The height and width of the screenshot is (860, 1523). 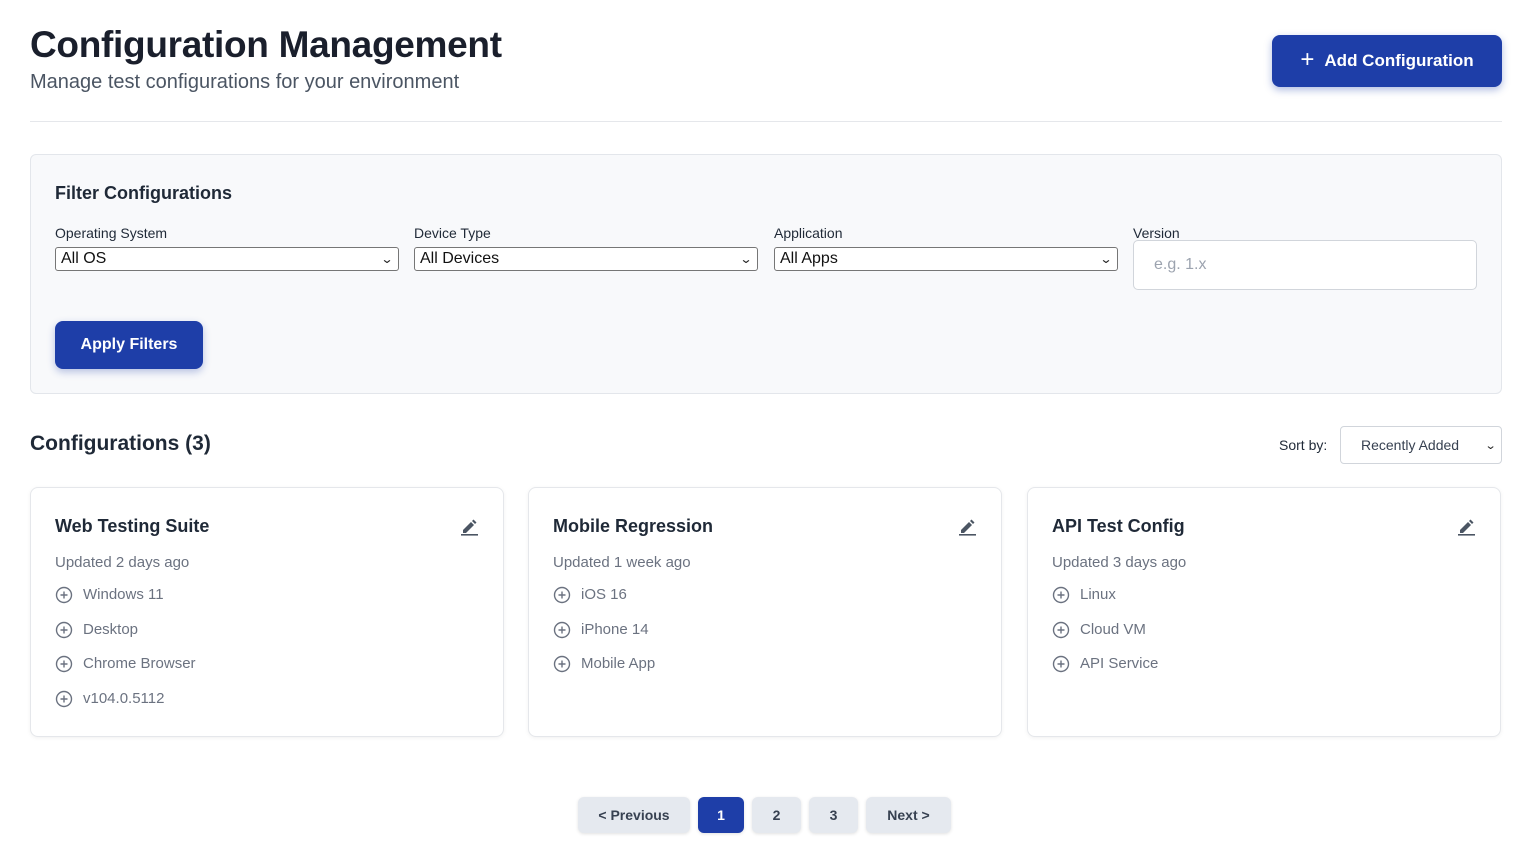 I want to click on card-attribute: iOS 16, so click(x=604, y=603).